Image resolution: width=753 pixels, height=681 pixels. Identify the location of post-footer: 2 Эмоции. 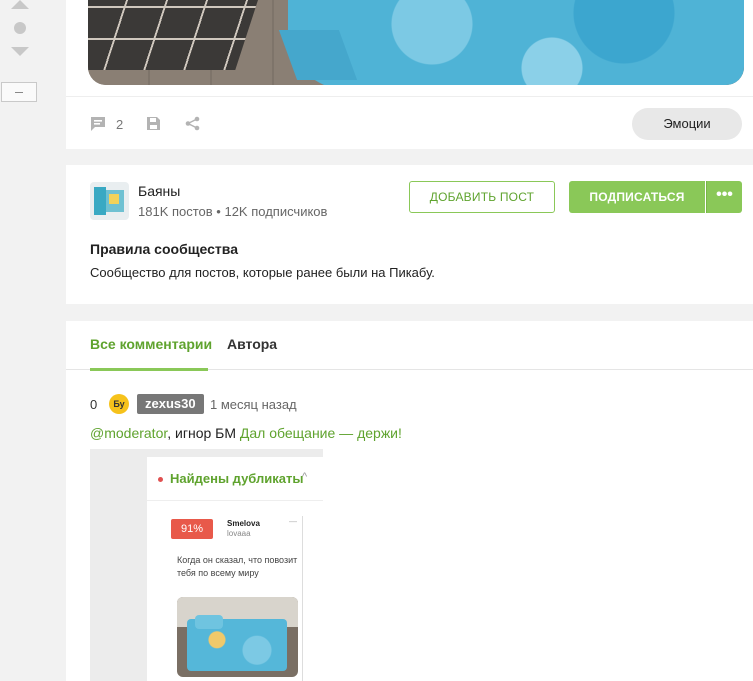
(409, 122).